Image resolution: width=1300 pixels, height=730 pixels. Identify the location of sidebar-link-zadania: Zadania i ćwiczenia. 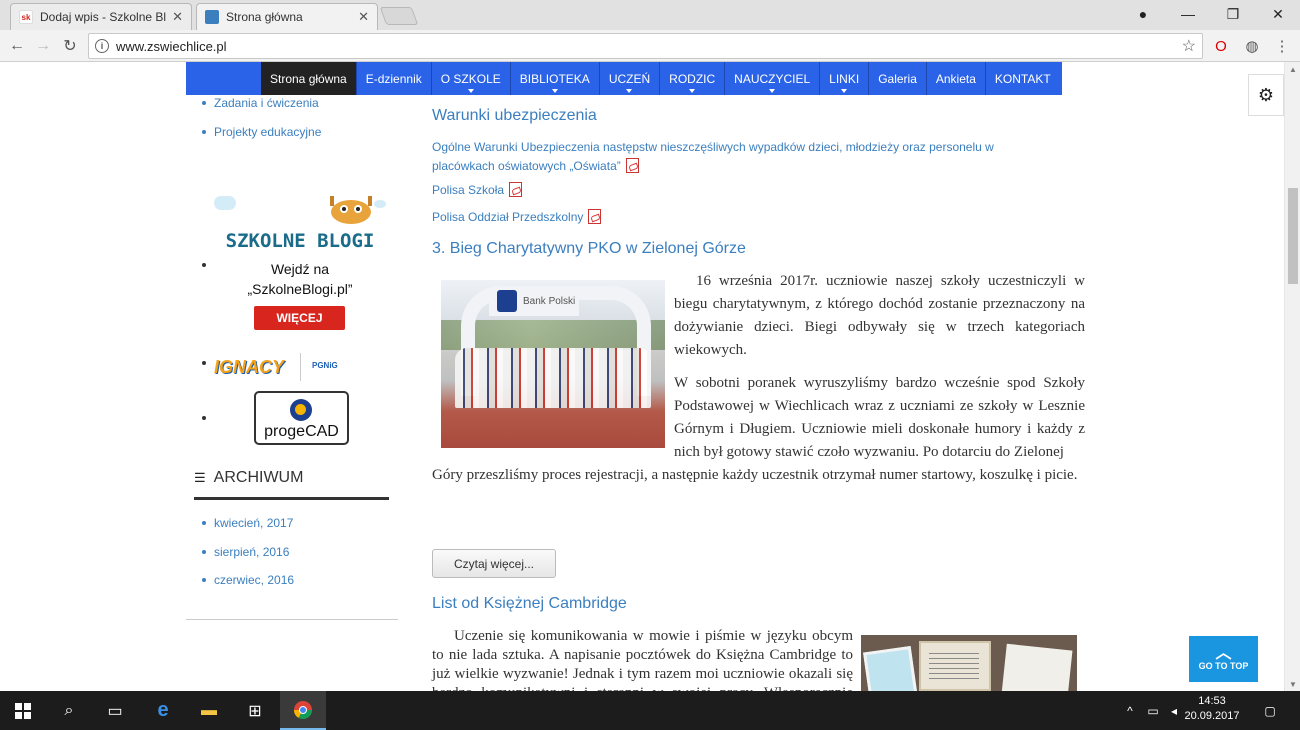
(260, 103).